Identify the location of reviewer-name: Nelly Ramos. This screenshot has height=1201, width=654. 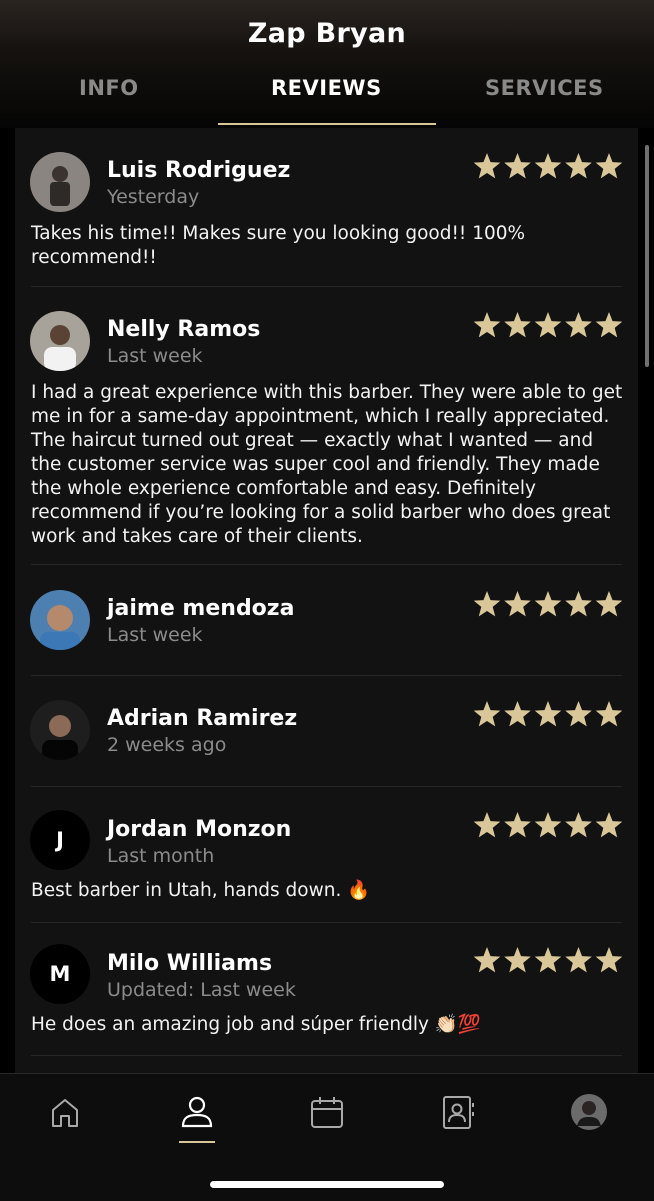
(184, 329).